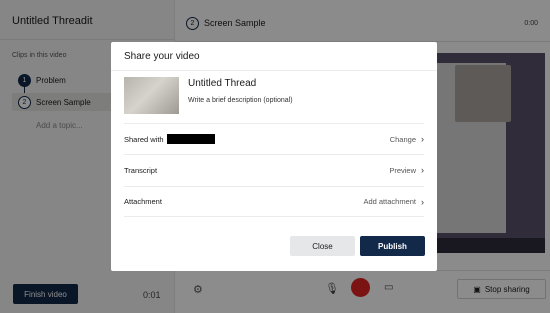  I want to click on add-attachment-label: Add attachment, so click(389, 201).